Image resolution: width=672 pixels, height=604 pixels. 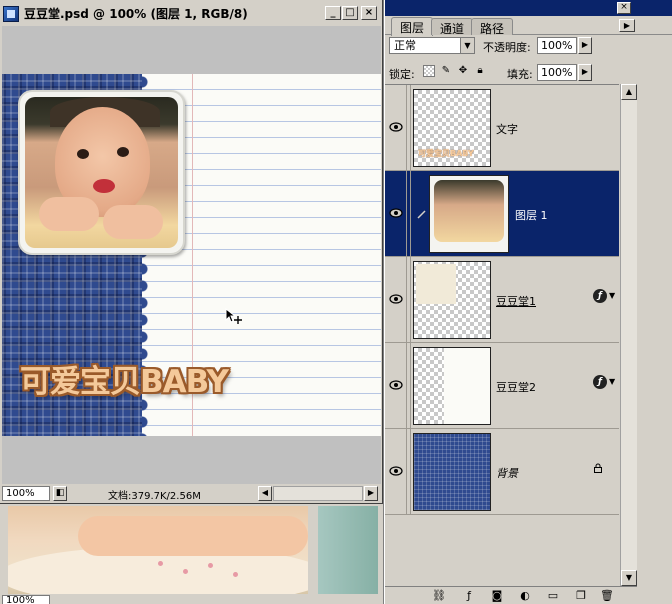 What do you see at coordinates (585, 72) in the screenshot?
I see `fill-slider-button: ▶` at bounding box center [585, 72].